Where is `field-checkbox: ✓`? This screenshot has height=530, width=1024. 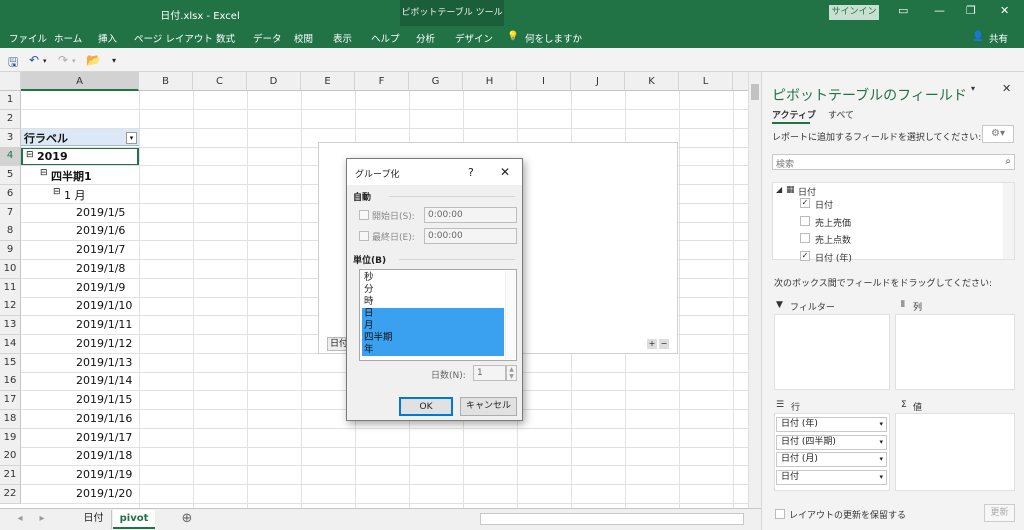 field-checkbox: ✓ is located at coordinates (805, 203).